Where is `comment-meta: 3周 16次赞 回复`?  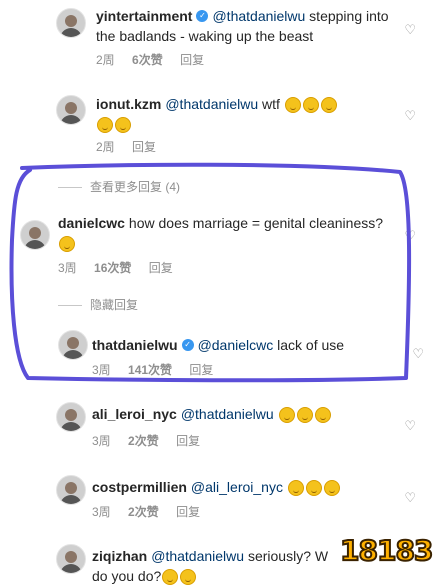 comment-meta: 3周 16次赞 回复 is located at coordinates (122, 267).